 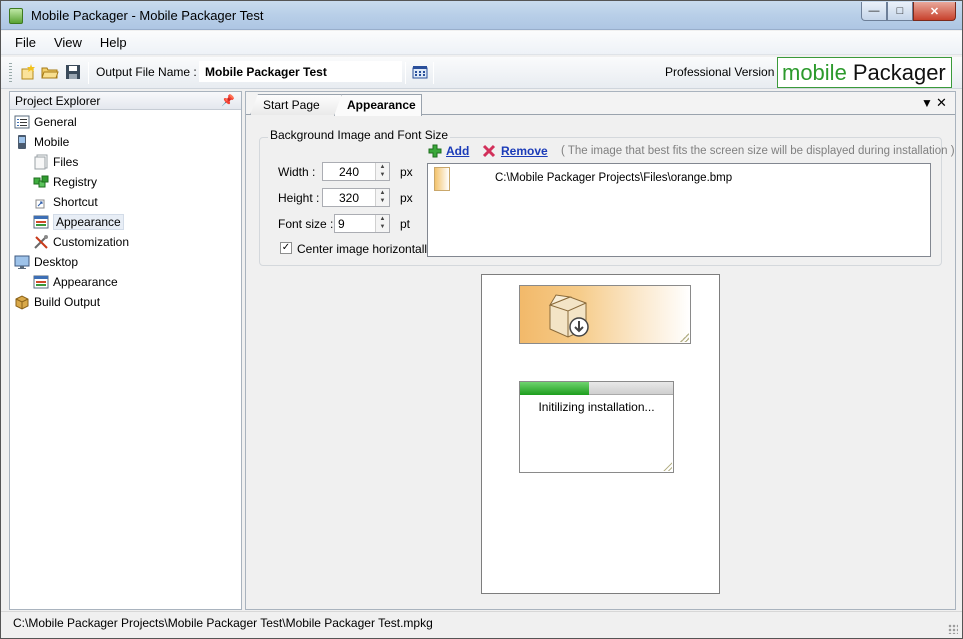 What do you see at coordinates (75, 182) in the screenshot?
I see `tree-item-label: Registry` at bounding box center [75, 182].